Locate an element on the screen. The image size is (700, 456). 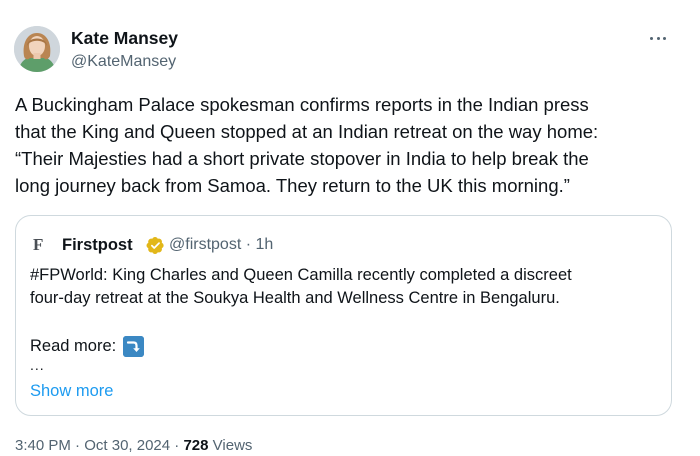
more-options-button is located at coordinates (658, 38).